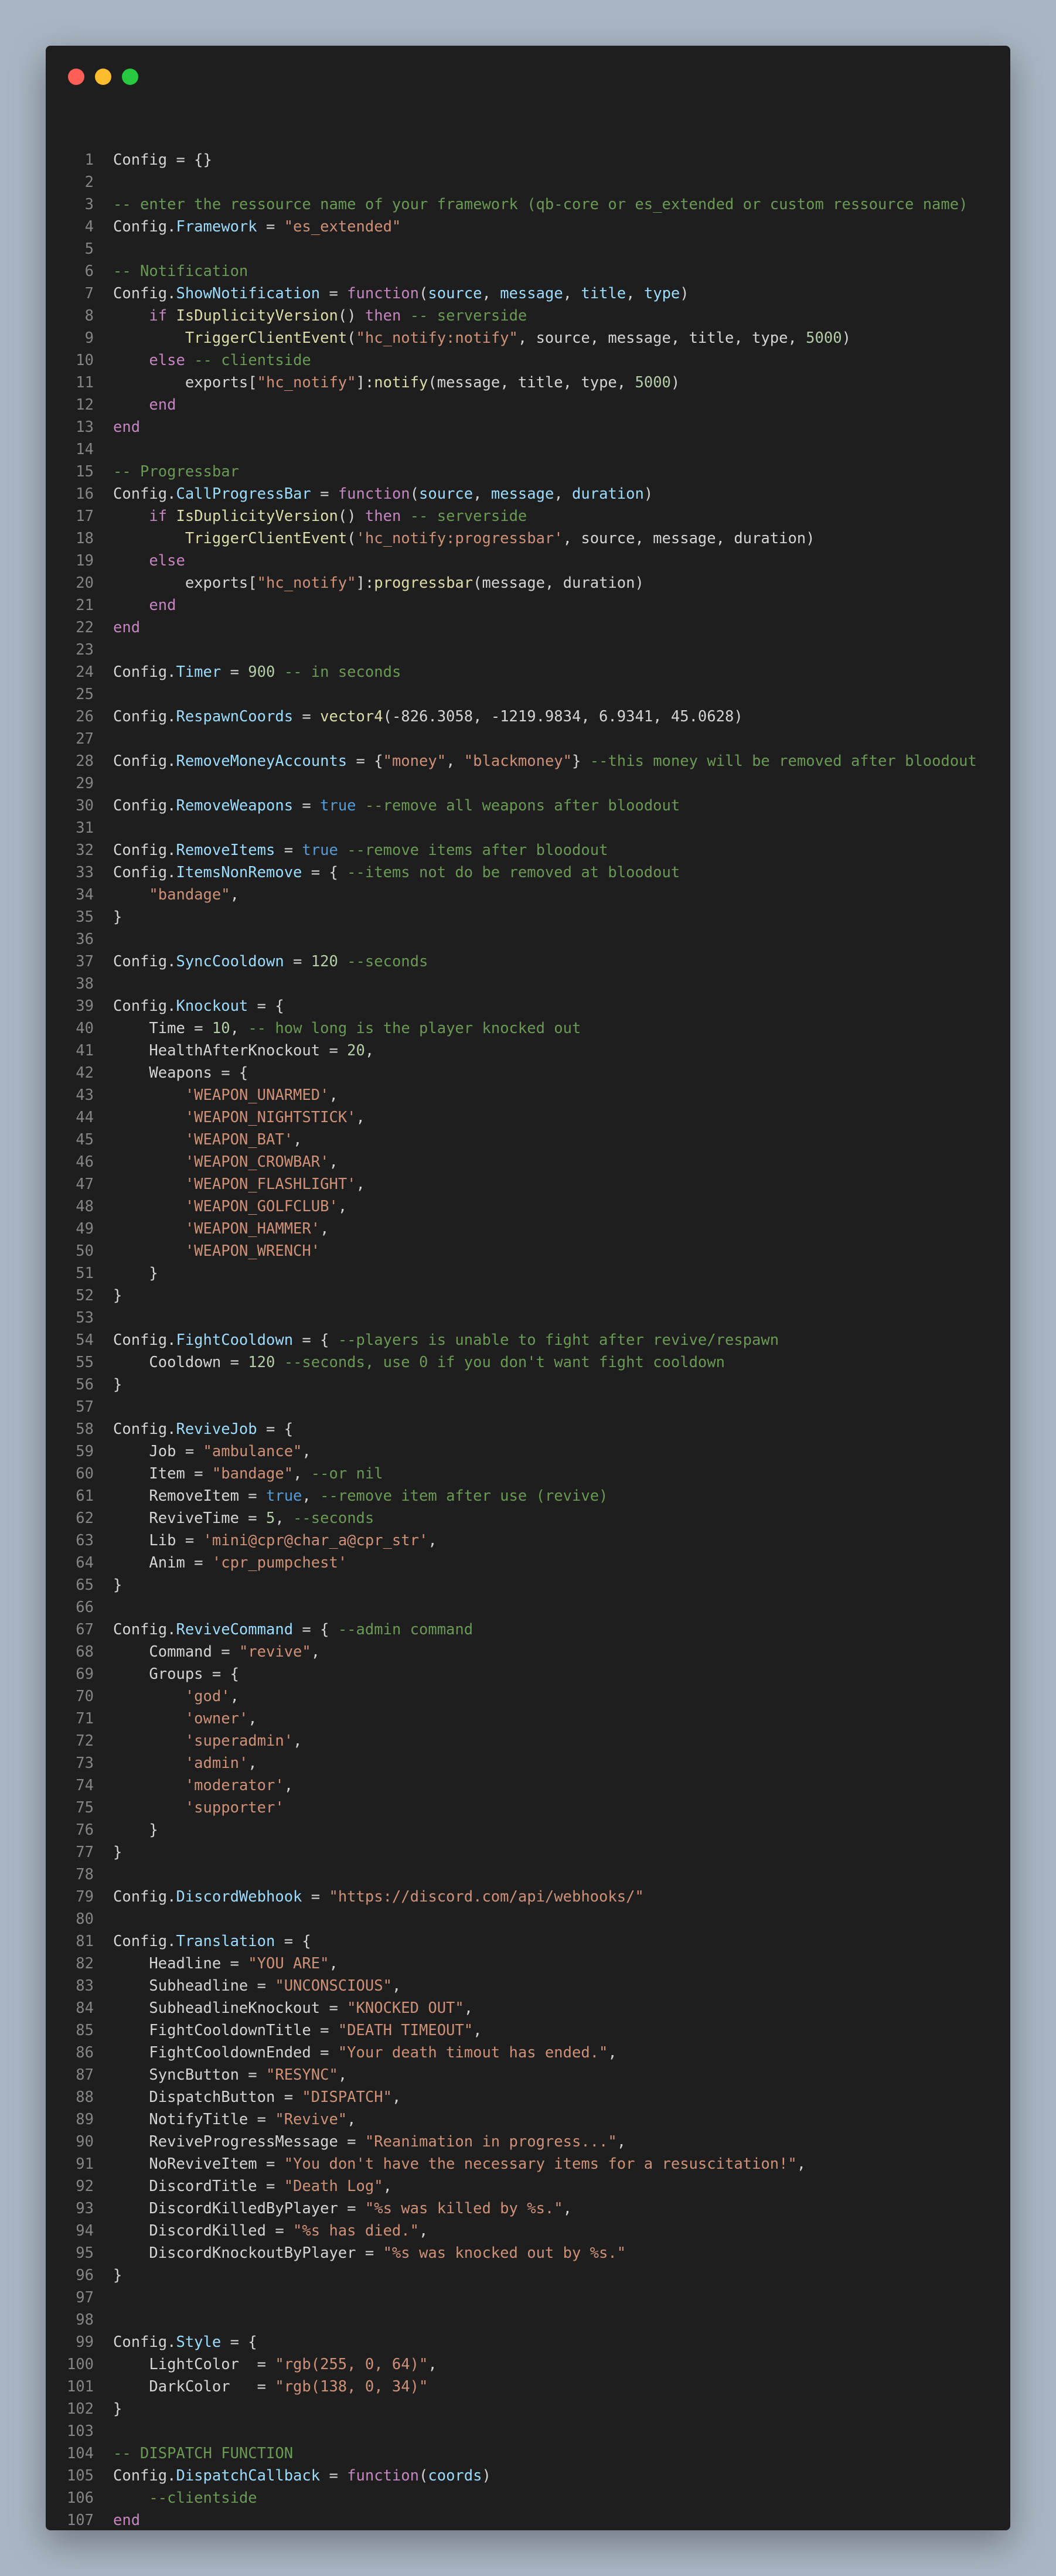  What do you see at coordinates (80, 2431) in the screenshot?
I see `line-number: 103` at bounding box center [80, 2431].